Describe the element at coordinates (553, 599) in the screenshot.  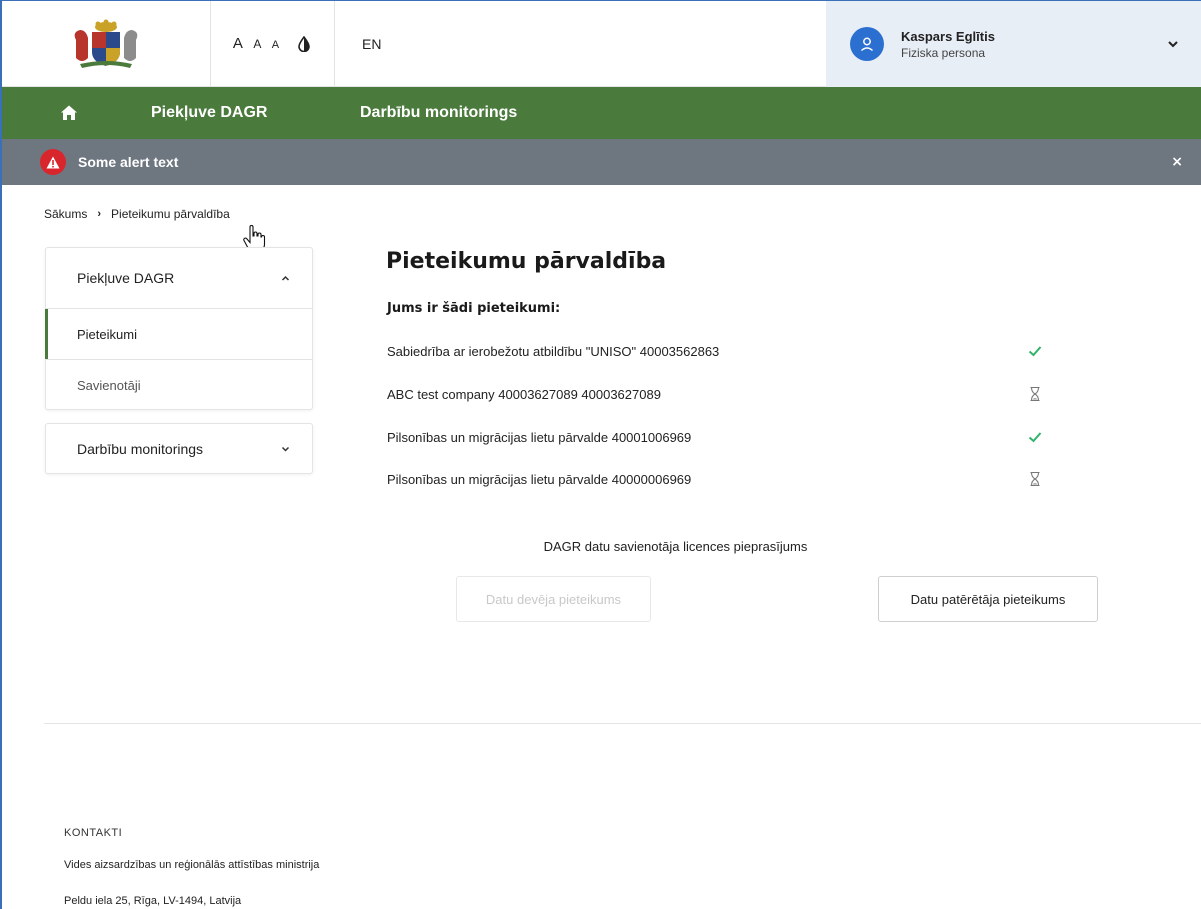
I see `data-provider-application-button: Datu devēja pieteikums` at that location.